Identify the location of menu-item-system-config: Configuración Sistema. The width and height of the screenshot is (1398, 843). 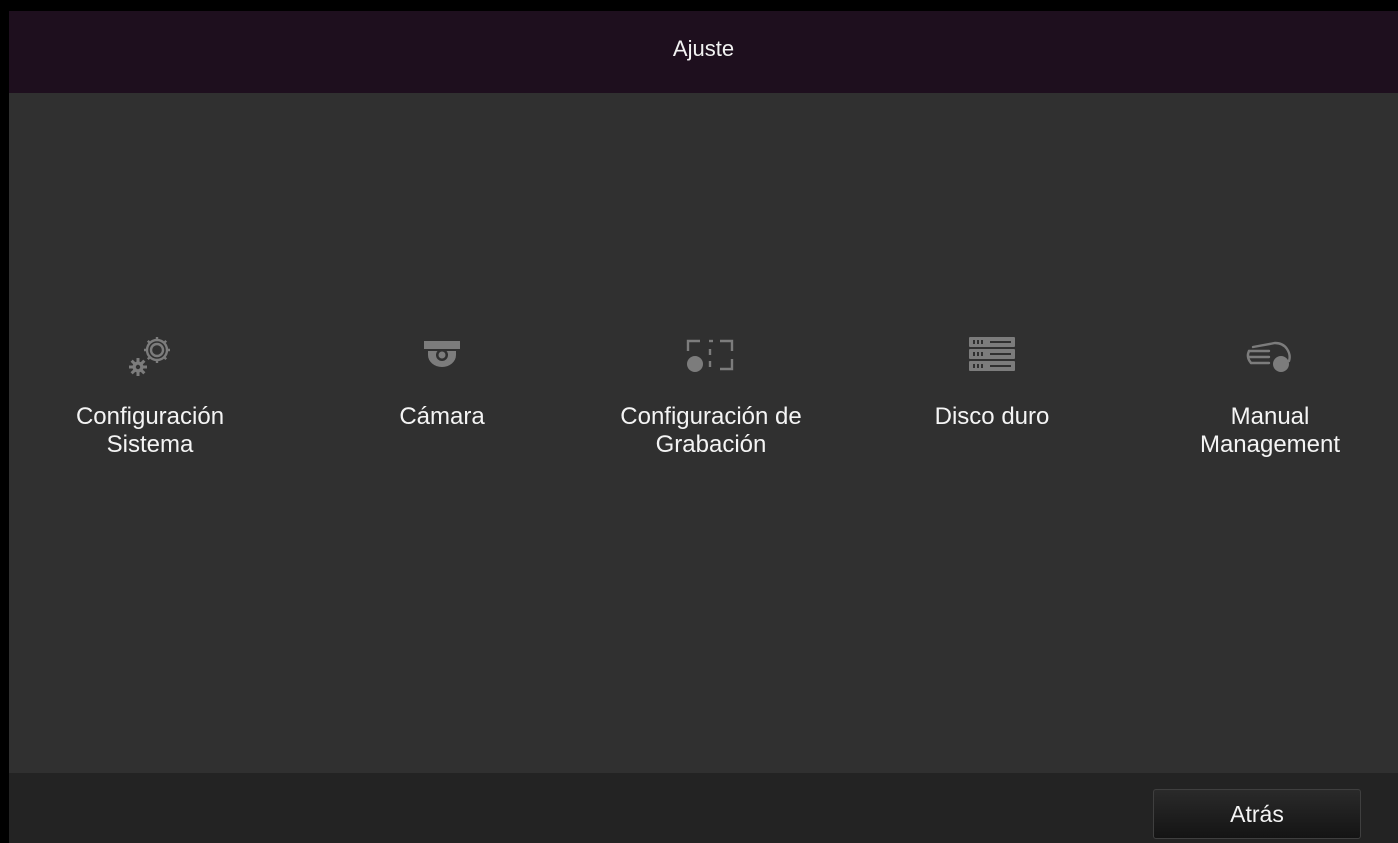
(150, 409).